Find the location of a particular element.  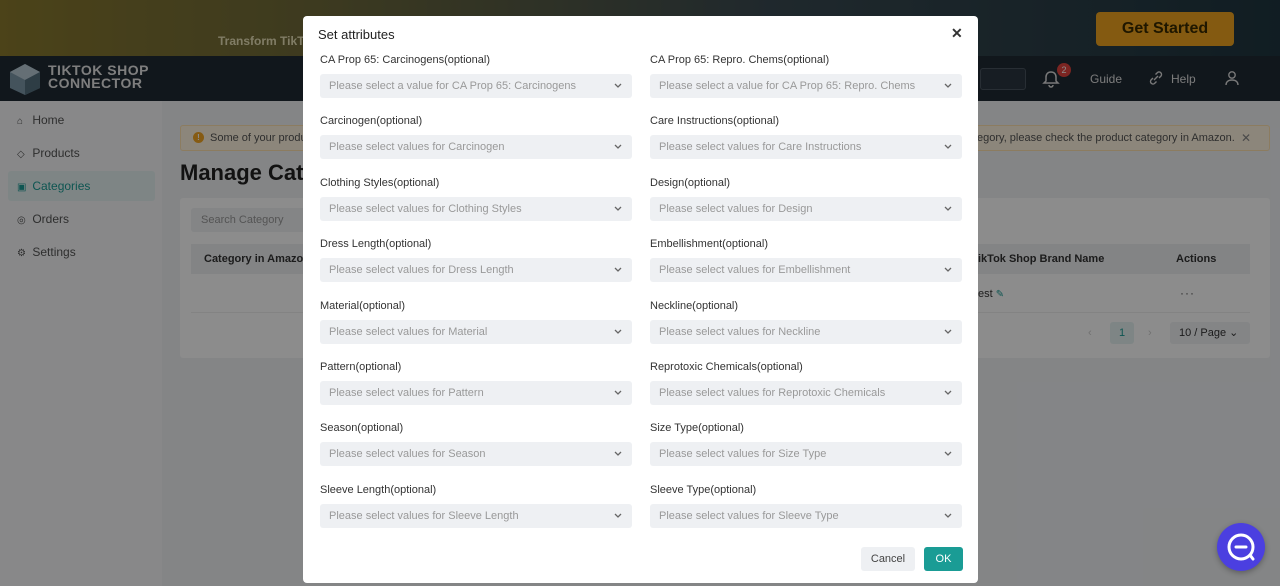

attribute-select: Please select values for Carcinogen is located at coordinates (476, 147).